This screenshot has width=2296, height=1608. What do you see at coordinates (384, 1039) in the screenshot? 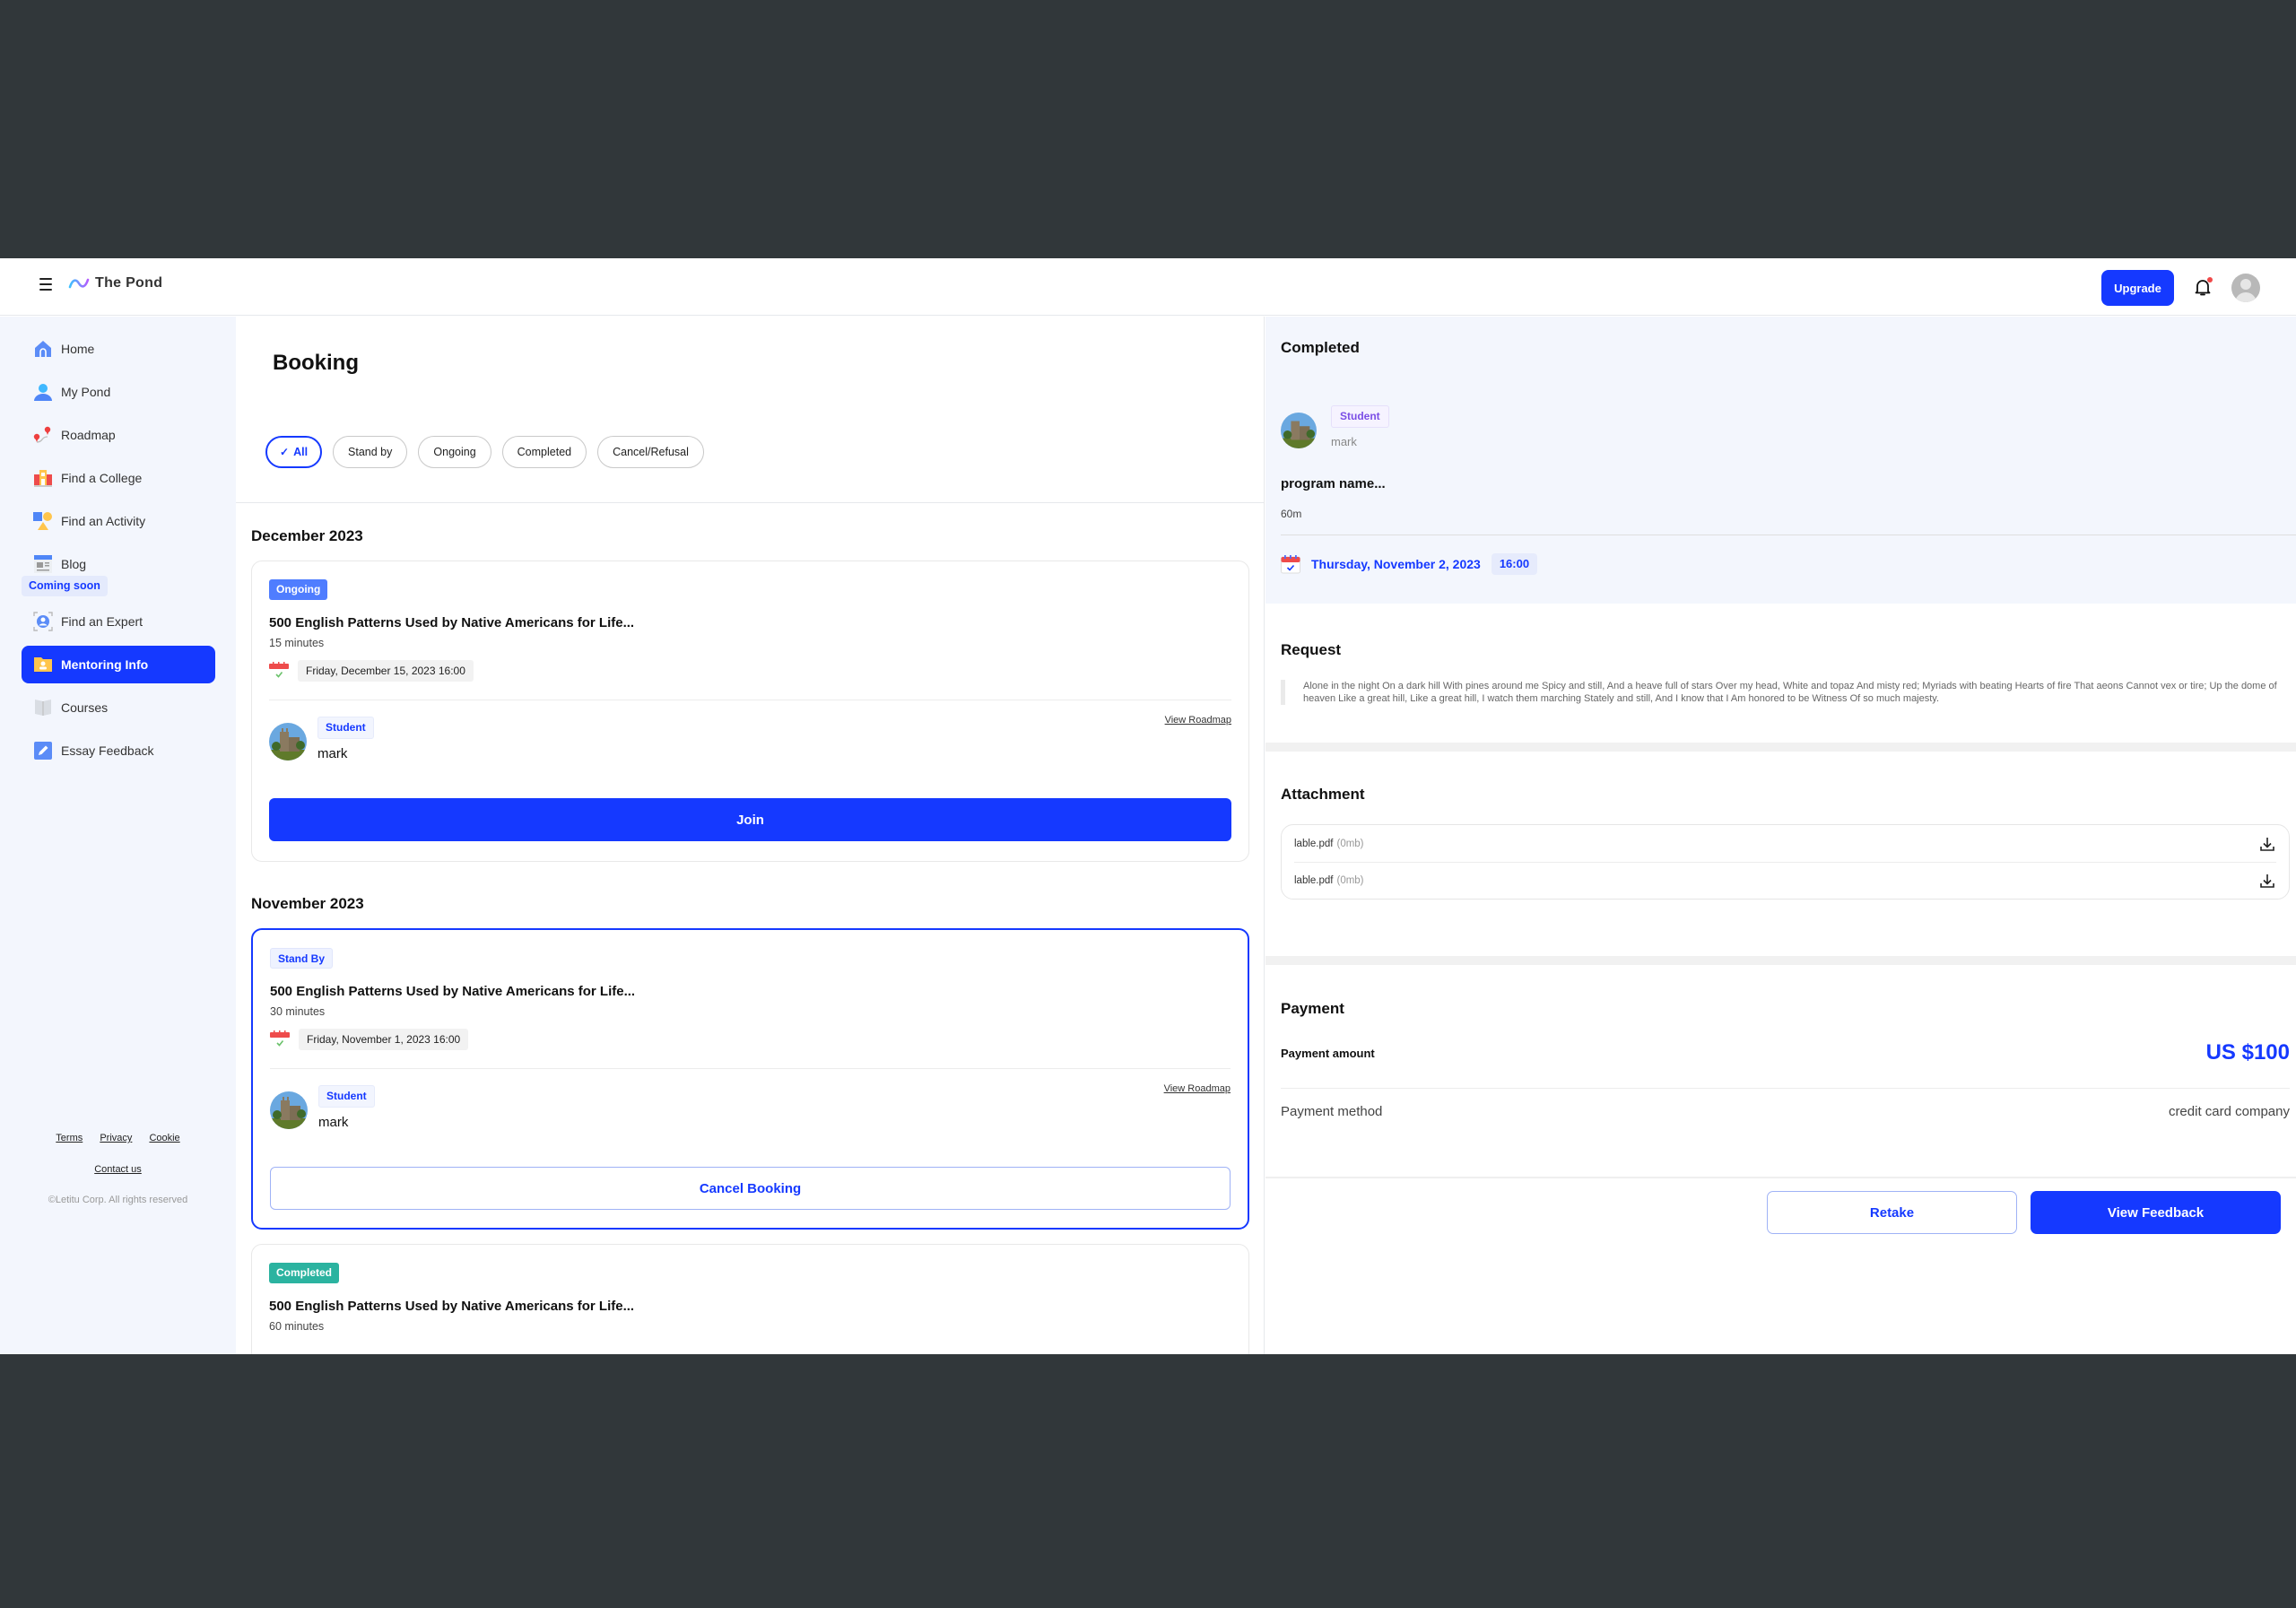
I see `booking-datetime: Friday, November 1, 2023 16:00` at bounding box center [384, 1039].